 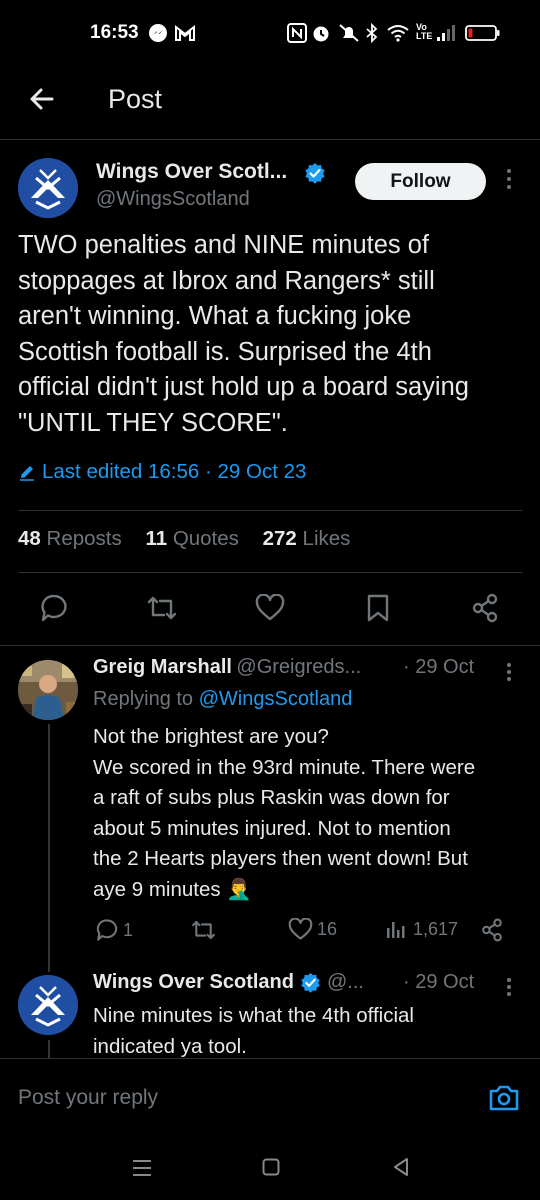 I want to click on home-square-icon, so click(x=271, y=1167).